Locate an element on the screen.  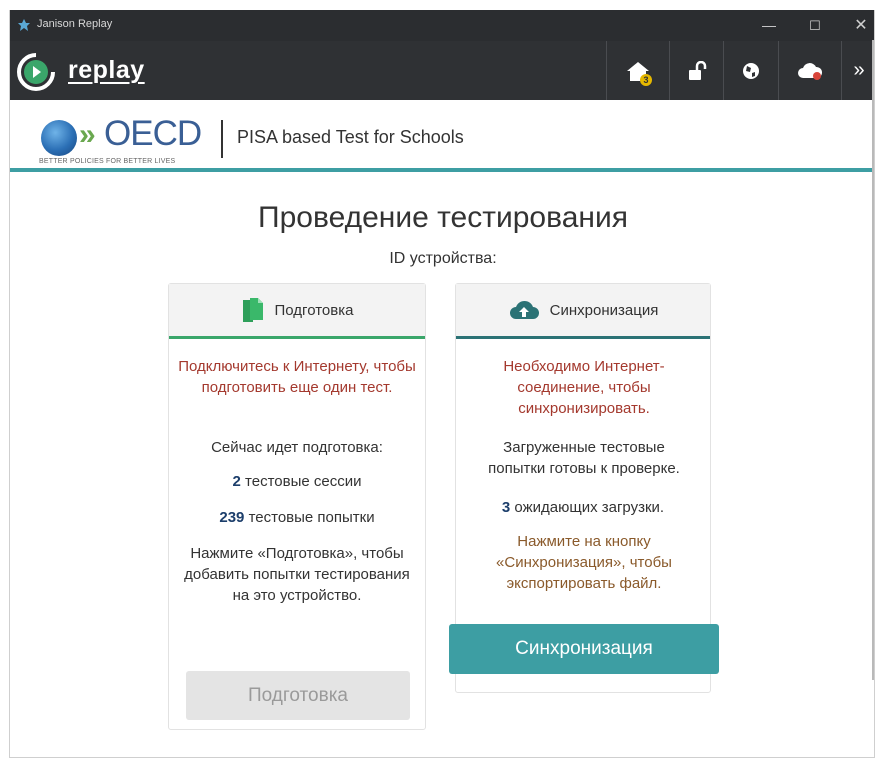
cloud-upload-icon is located at coordinates (524, 309).